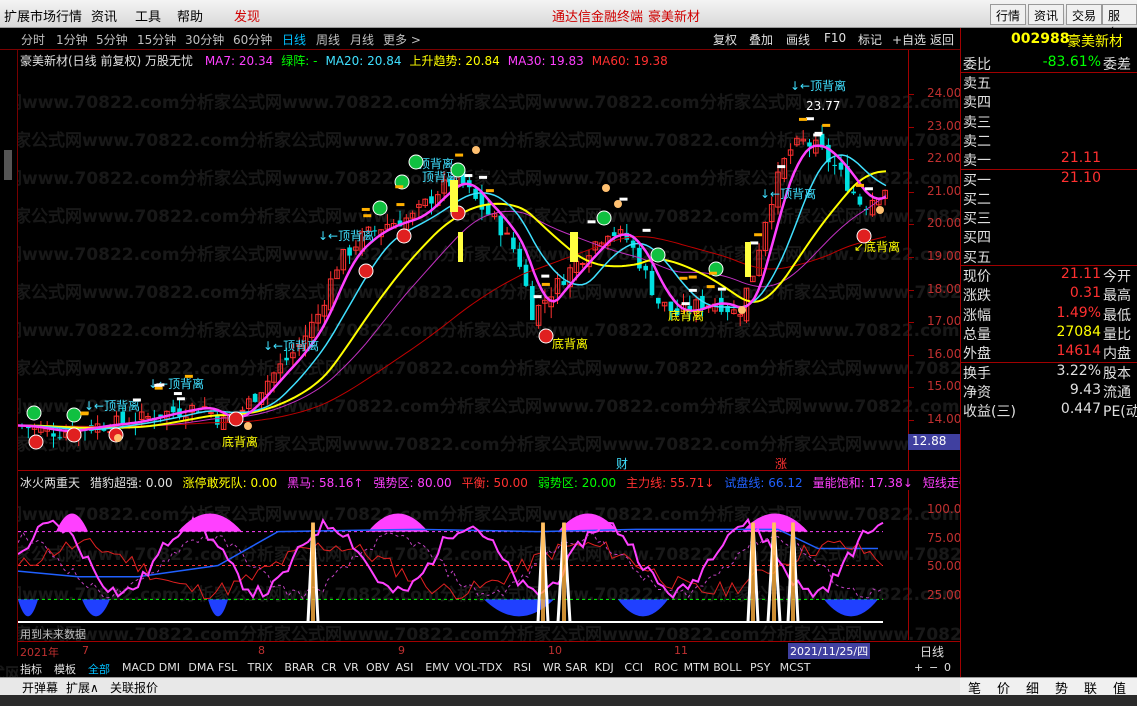 The height and width of the screenshot is (706, 1137). I want to click on indicator-tab: BOLL, so click(727, 667).